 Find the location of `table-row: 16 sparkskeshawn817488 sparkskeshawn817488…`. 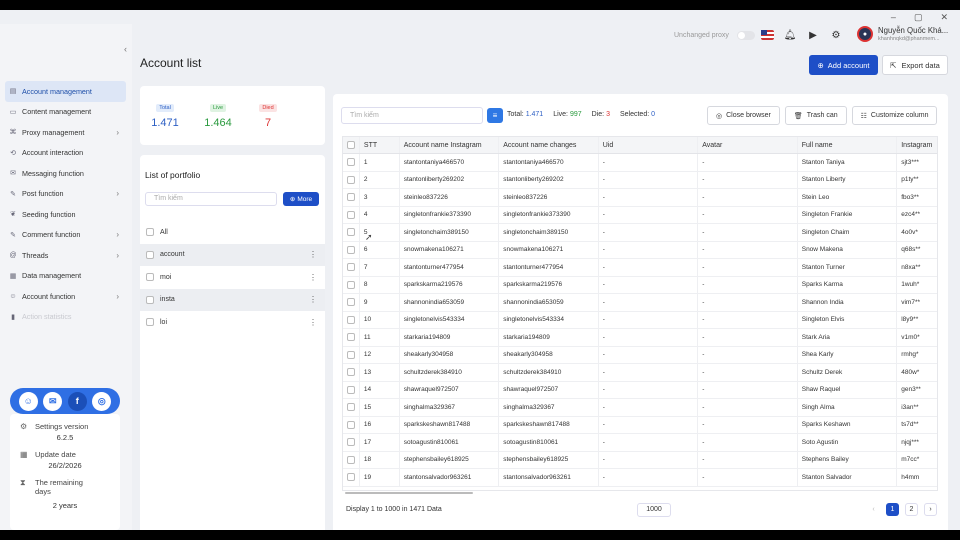

table-row: 16 sparkskeshawn817488 sparkskeshawn817488… is located at coordinates (640, 425).